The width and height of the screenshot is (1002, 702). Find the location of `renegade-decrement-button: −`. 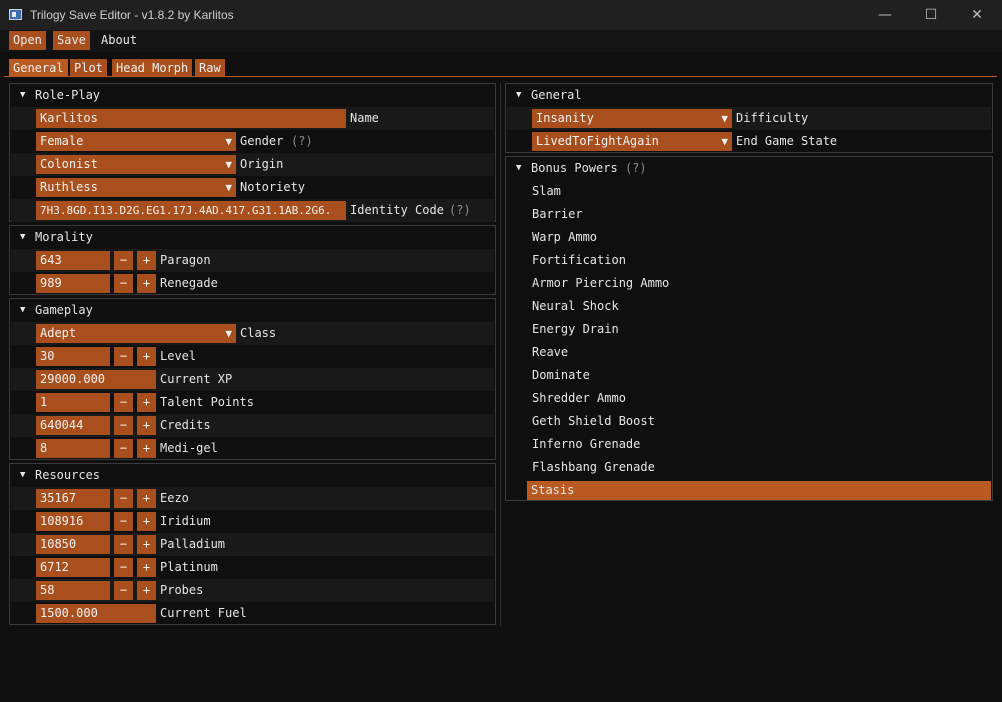

renegade-decrement-button: − is located at coordinates (123, 283).